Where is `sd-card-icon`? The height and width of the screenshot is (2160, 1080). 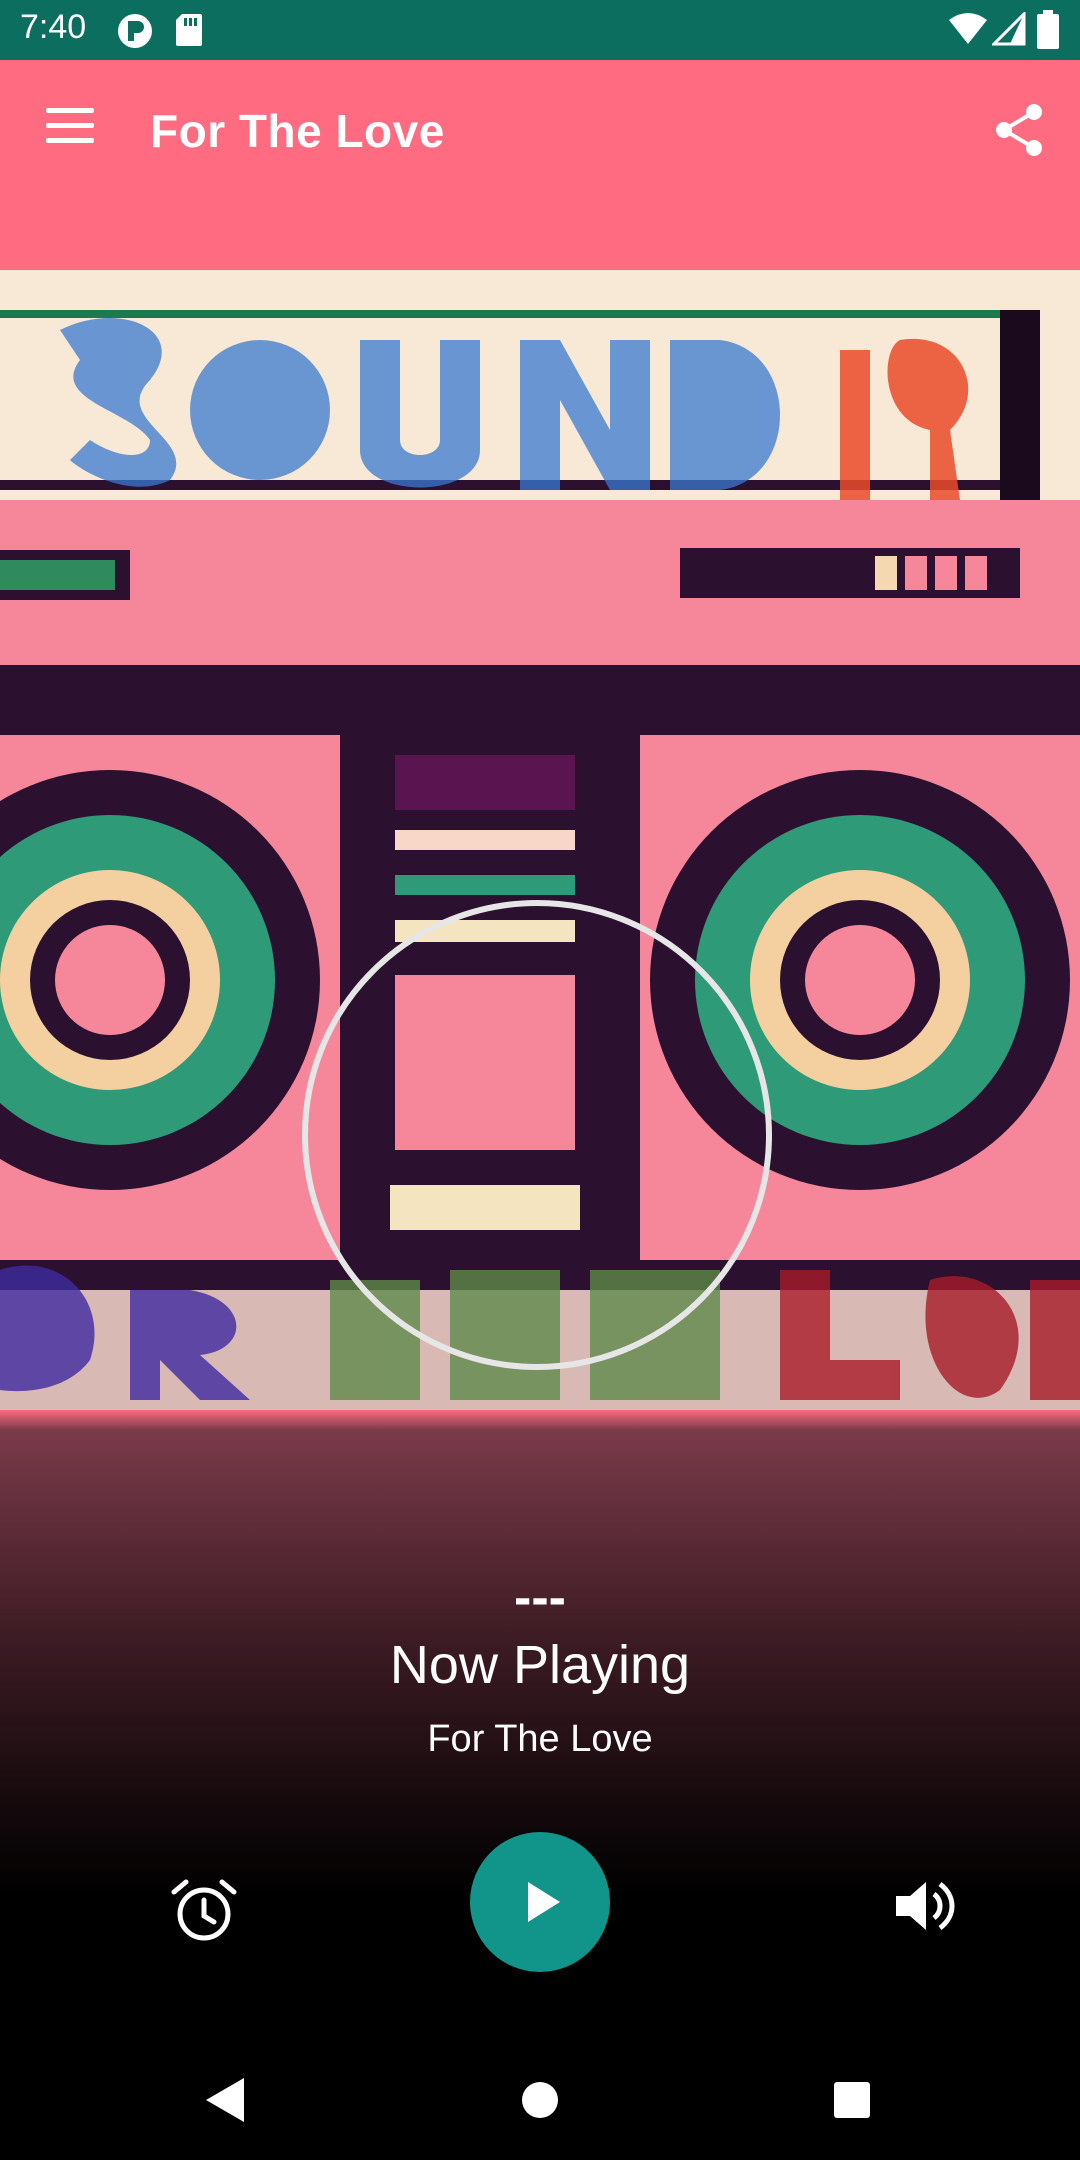 sd-card-icon is located at coordinates (189, 30).